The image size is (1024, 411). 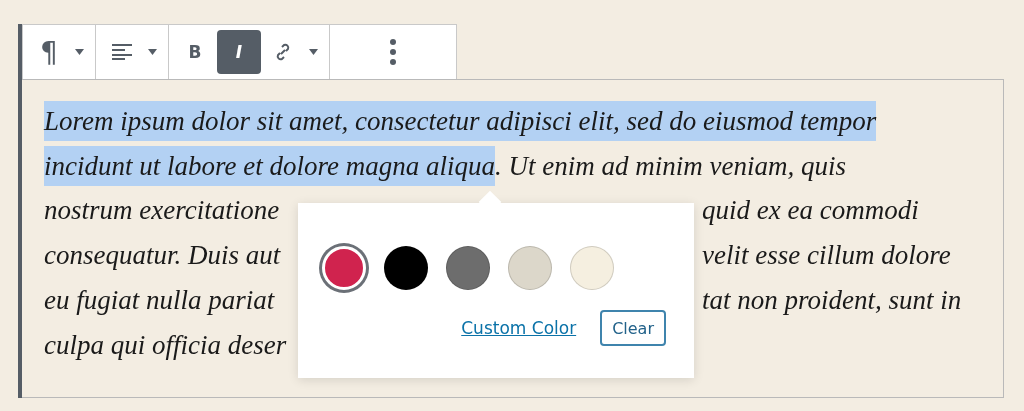 What do you see at coordinates (122, 52) in the screenshot?
I see `align-left-icon` at bounding box center [122, 52].